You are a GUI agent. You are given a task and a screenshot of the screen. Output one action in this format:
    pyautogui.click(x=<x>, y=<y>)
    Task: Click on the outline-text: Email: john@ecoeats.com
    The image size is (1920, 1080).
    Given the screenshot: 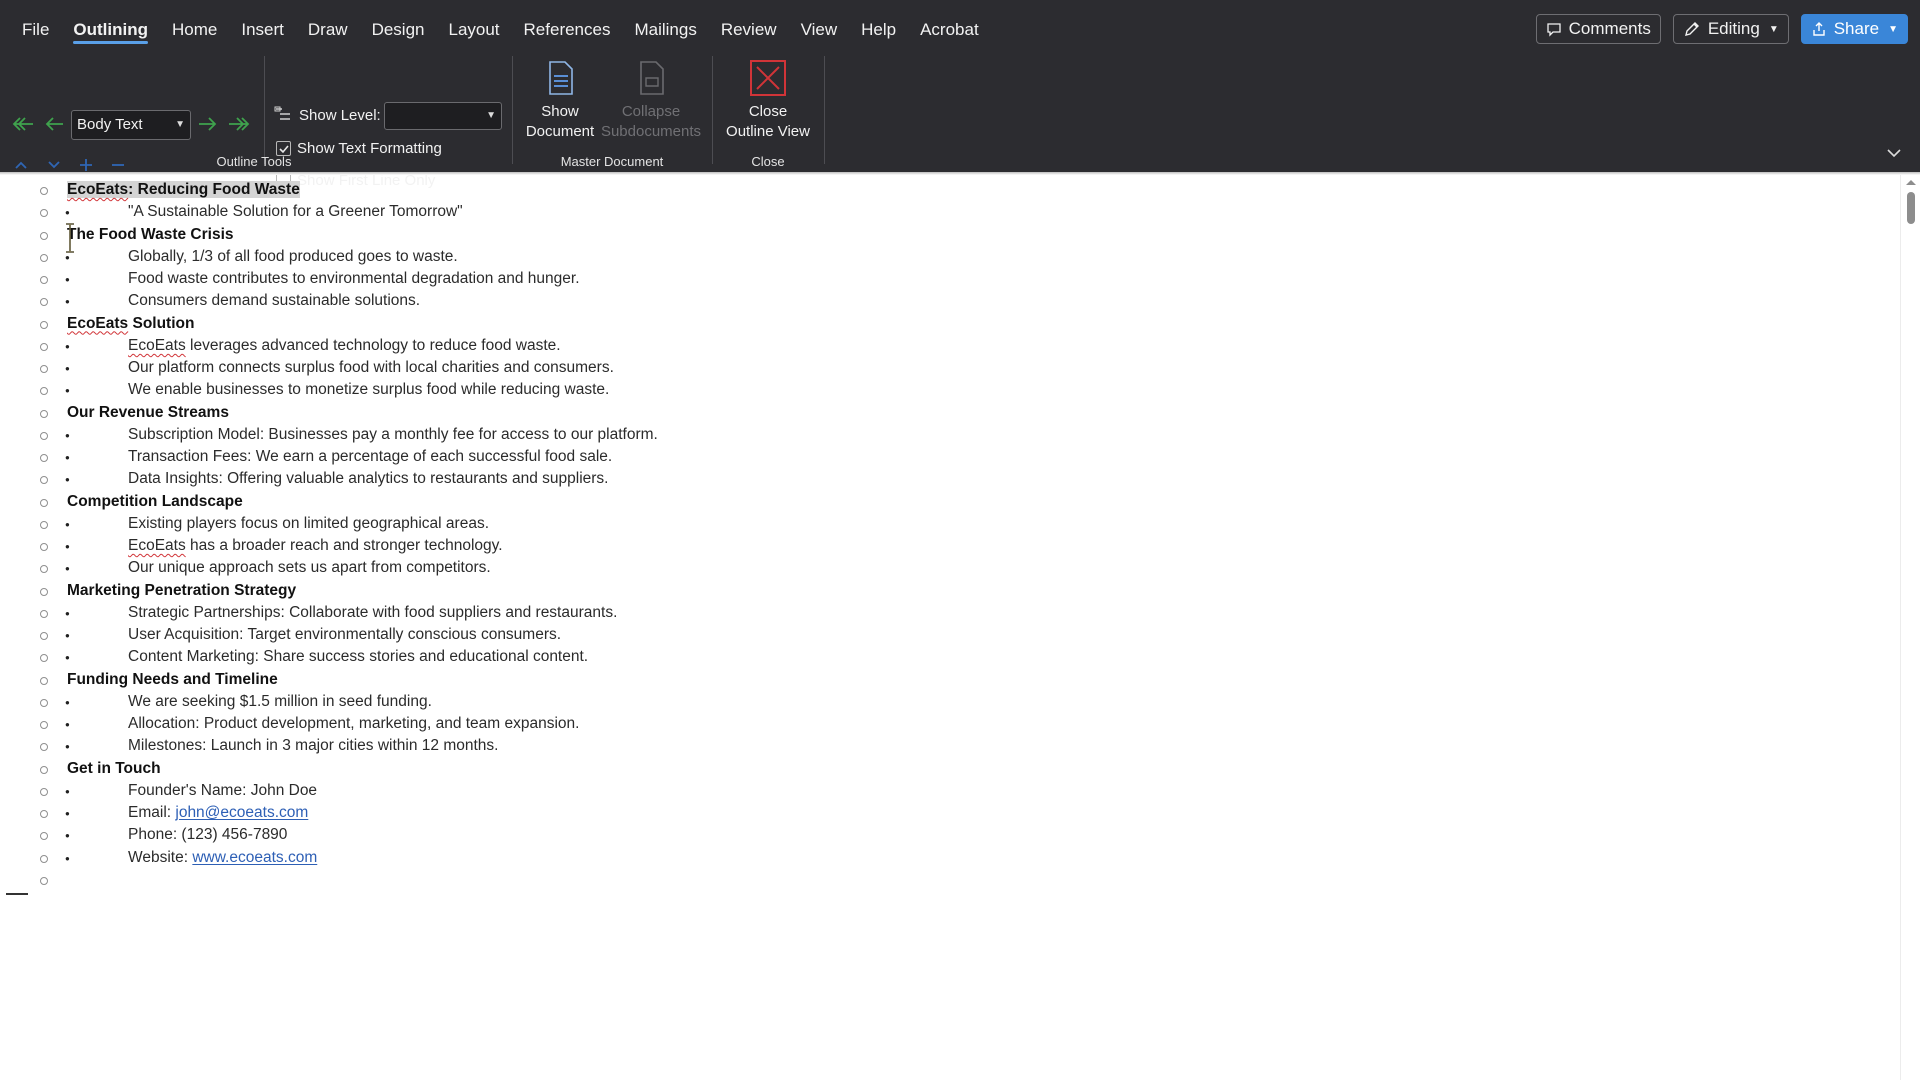 What is the action you would take?
    pyautogui.click(x=218, y=813)
    